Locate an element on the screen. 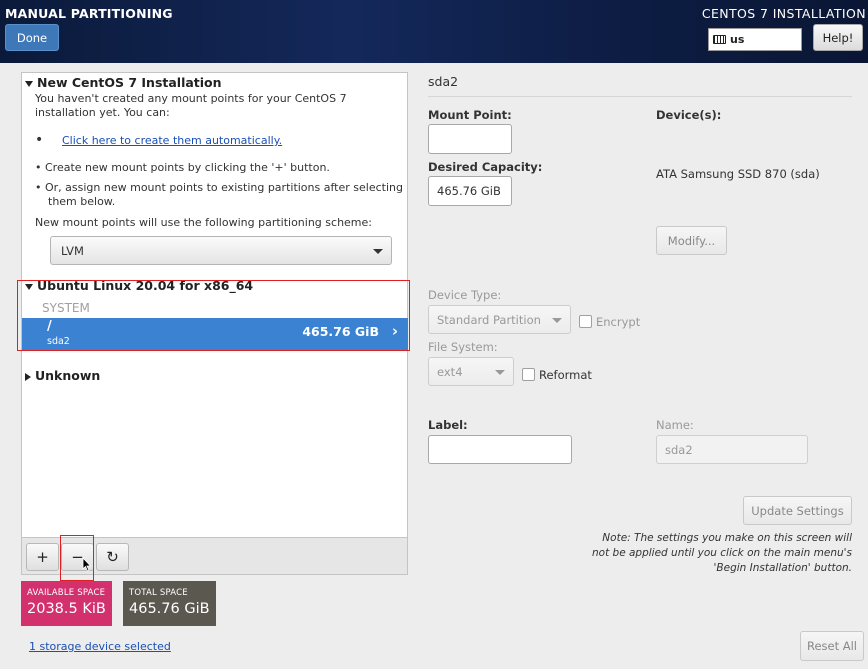  expand-arrow-icon is located at coordinates (29, 83).